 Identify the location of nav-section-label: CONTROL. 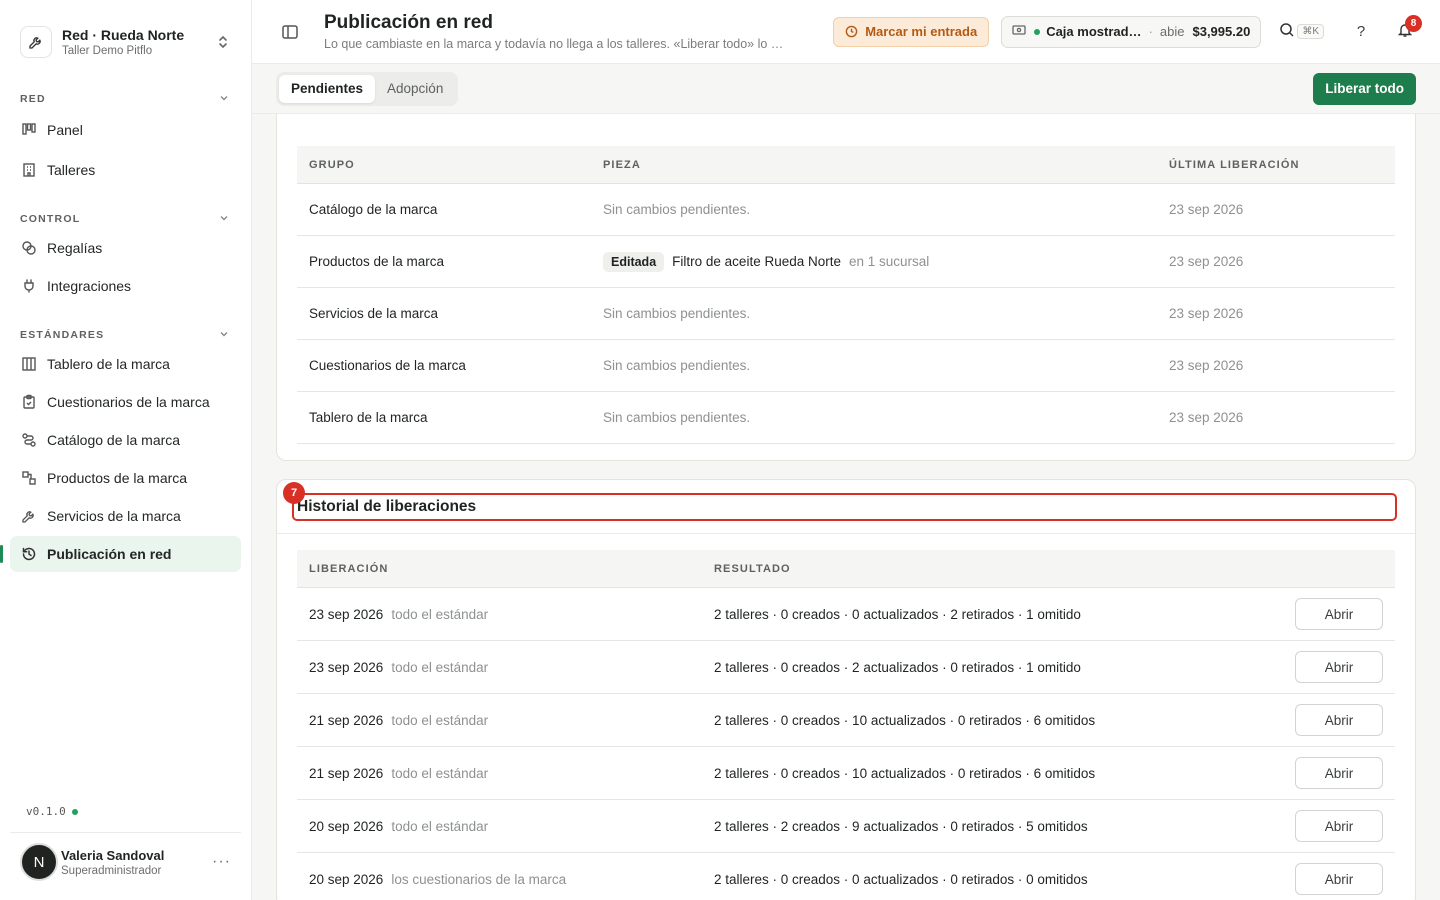
(50, 219).